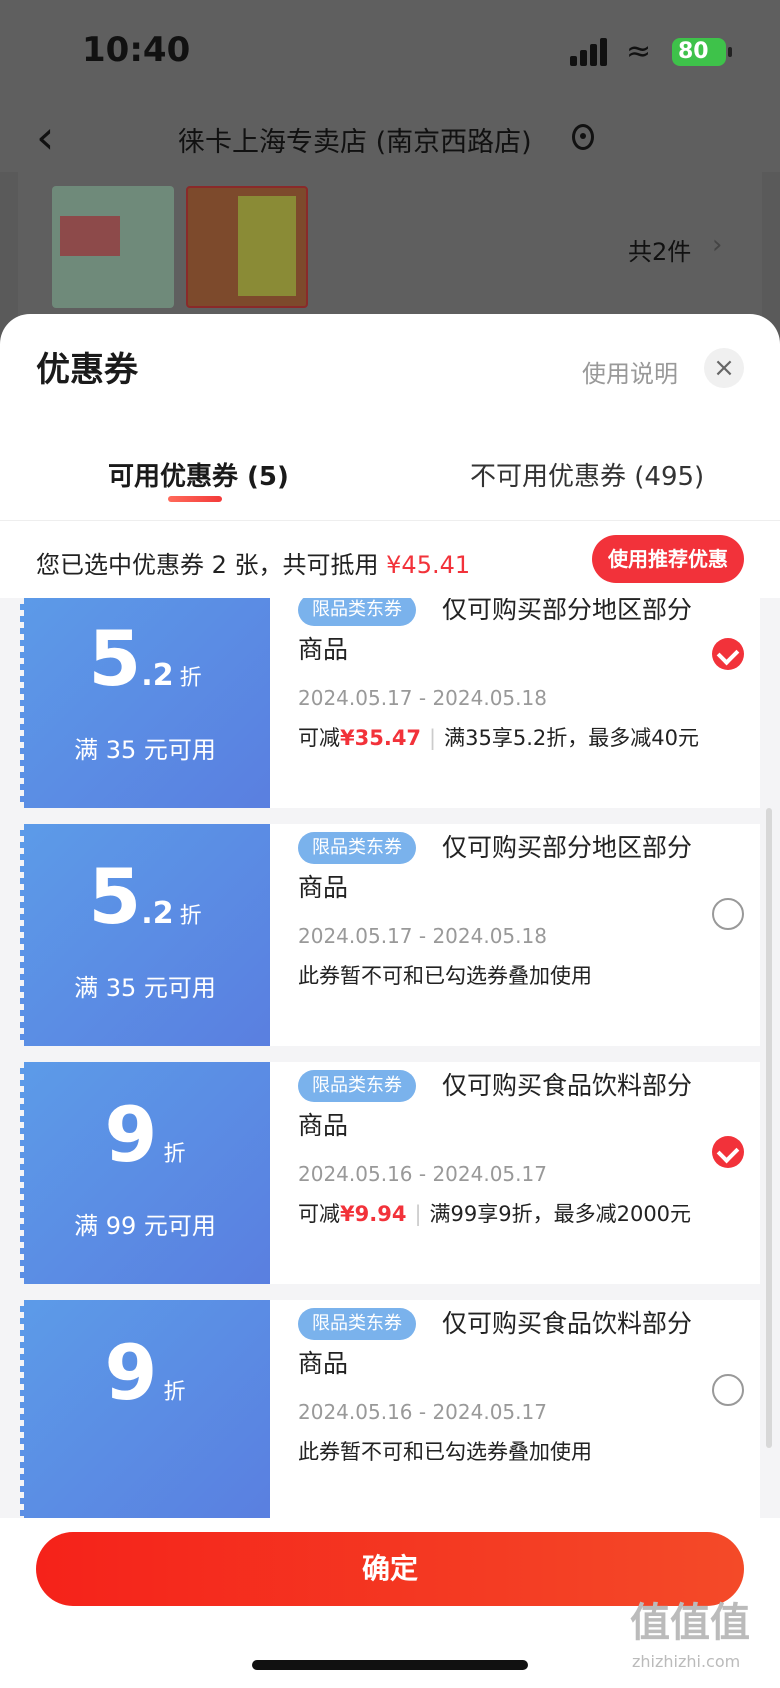 The image size is (780, 1688). Describe the element at coordinates (390, 1665) in the screenshot. I see `home-indicator` at that location.